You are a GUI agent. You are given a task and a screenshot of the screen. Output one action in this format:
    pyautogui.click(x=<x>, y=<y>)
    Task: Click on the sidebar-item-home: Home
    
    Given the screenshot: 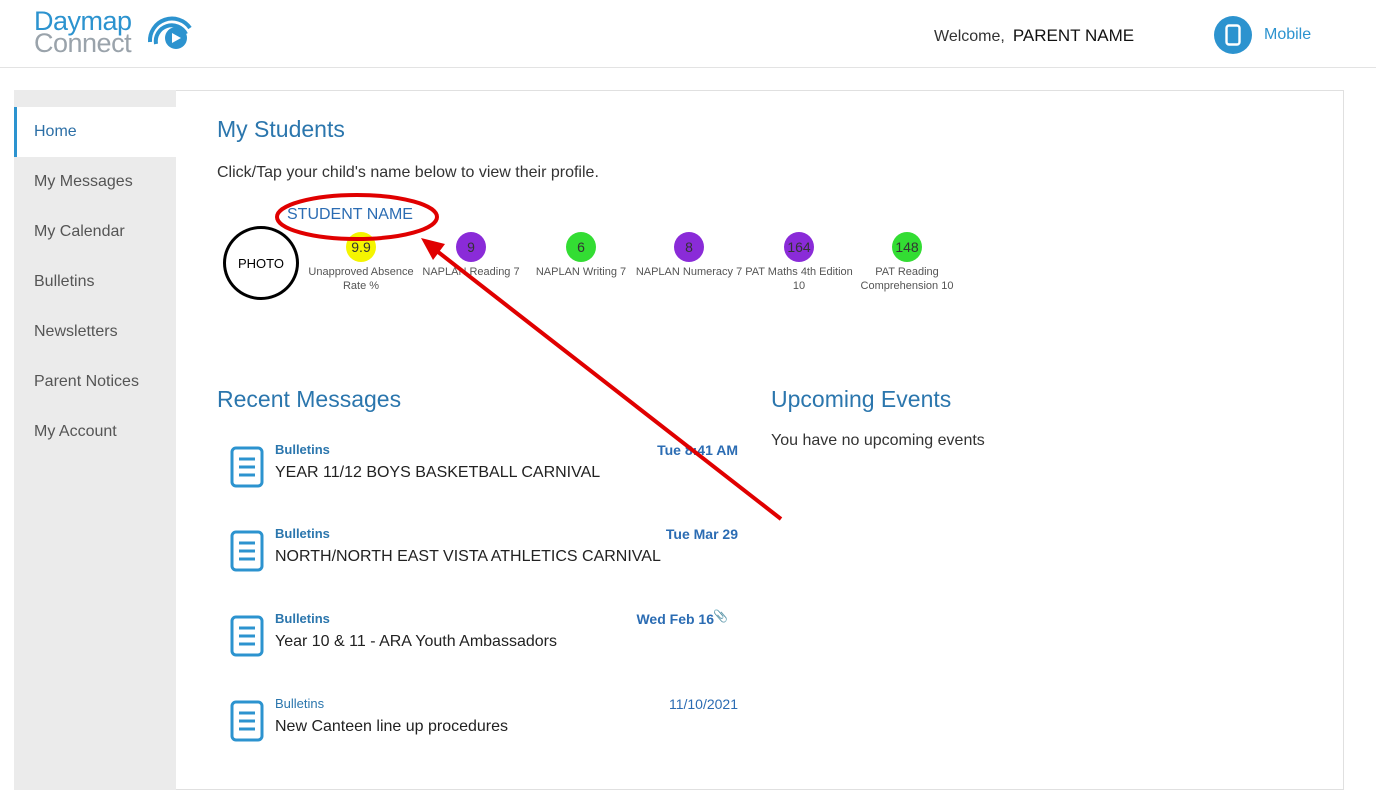 What is the action you would take?
    pyautogui.click(x=95, y=132)
    